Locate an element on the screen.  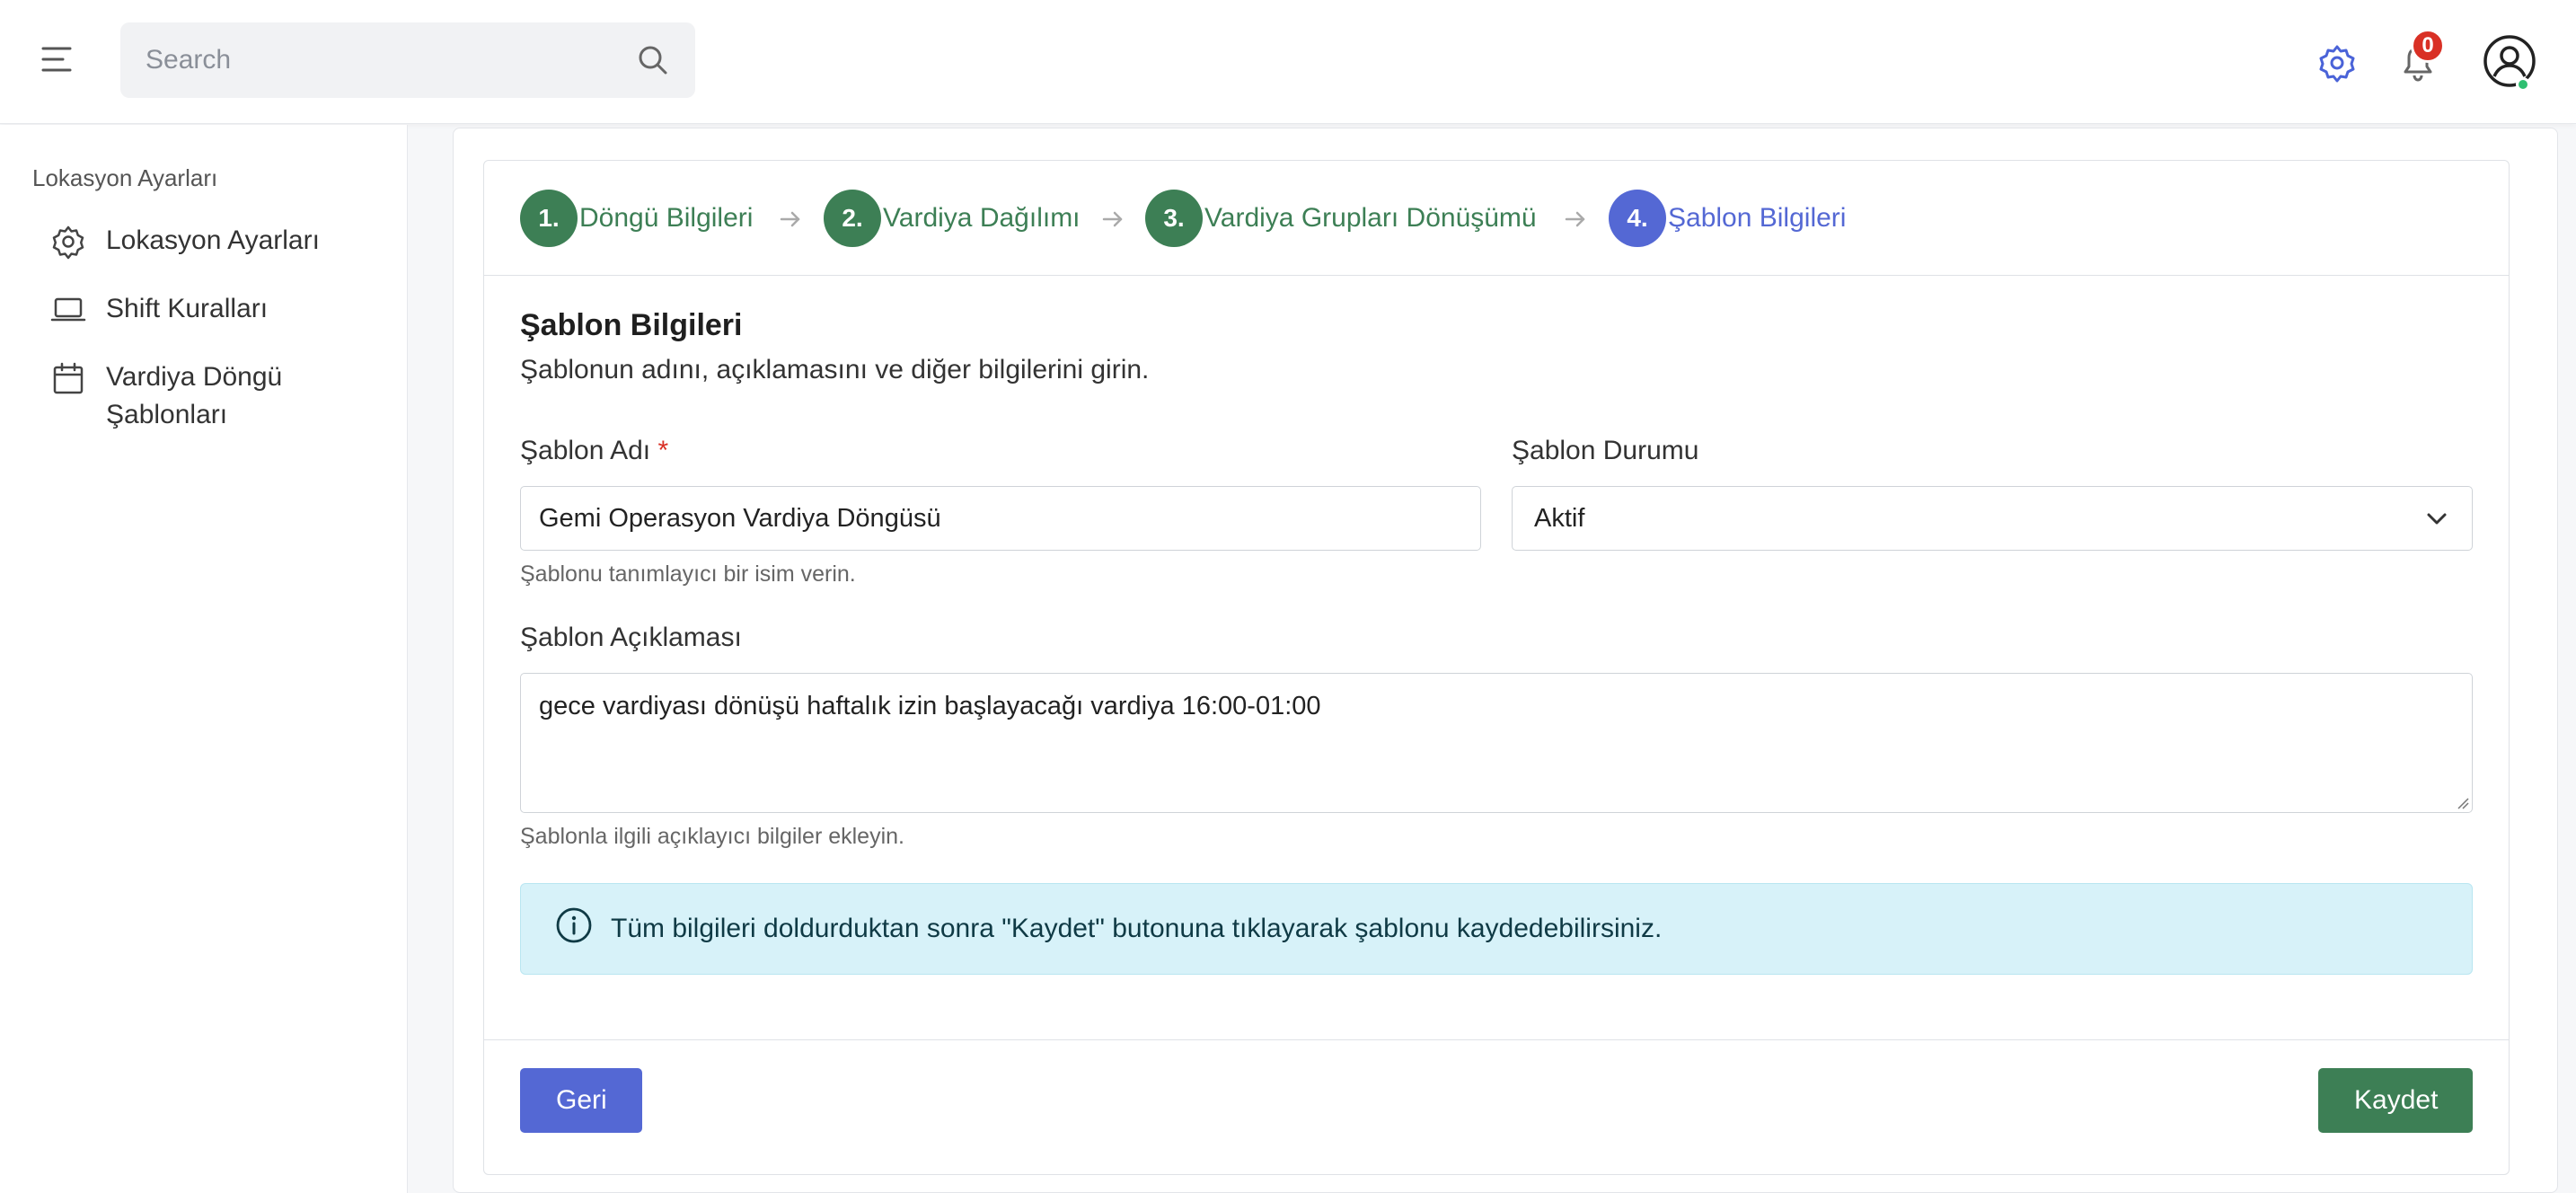
footer-divider is located at coordinates (1496, 1039).